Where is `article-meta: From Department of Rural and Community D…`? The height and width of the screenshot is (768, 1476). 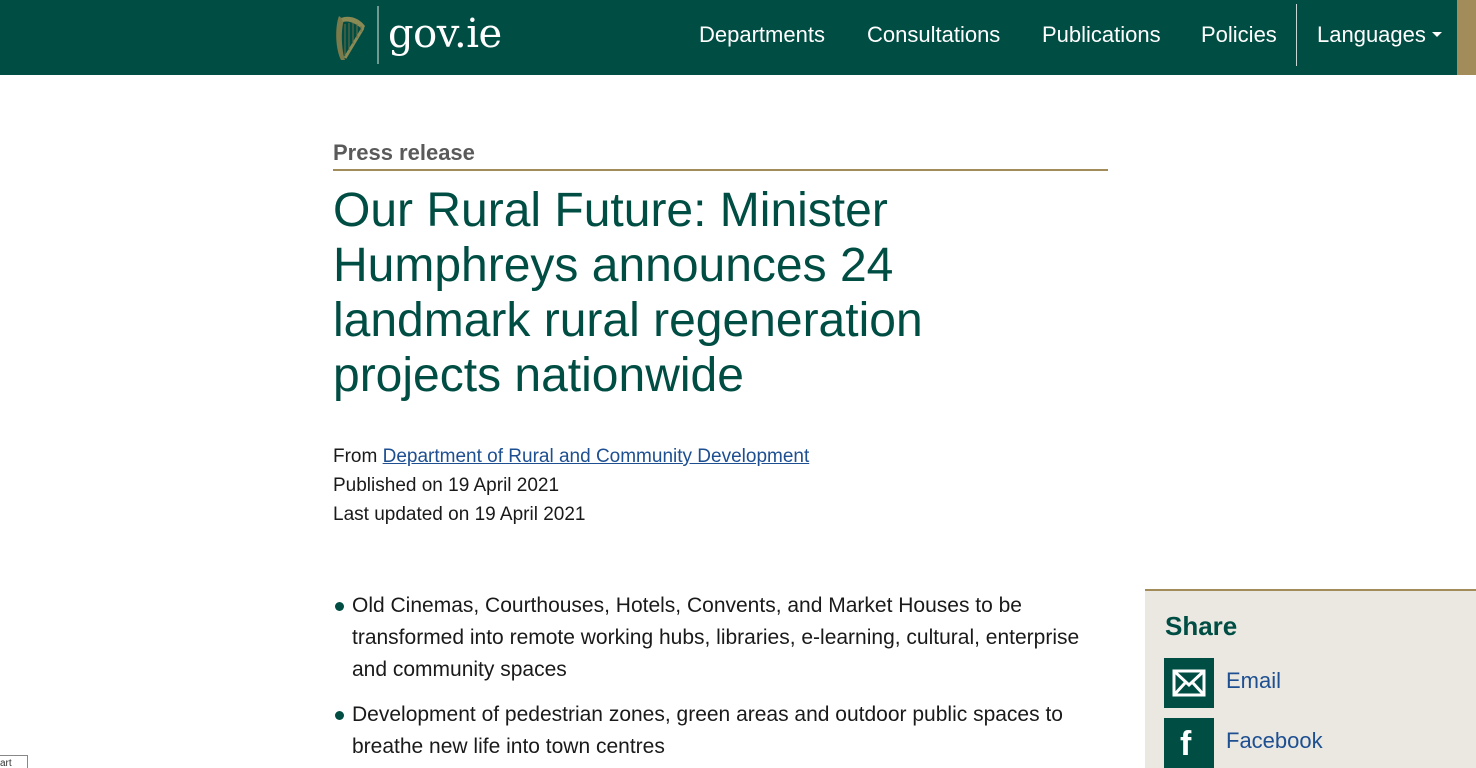 article-meta: From Department of Rural and Community D… is located at coordinates (571, 485).